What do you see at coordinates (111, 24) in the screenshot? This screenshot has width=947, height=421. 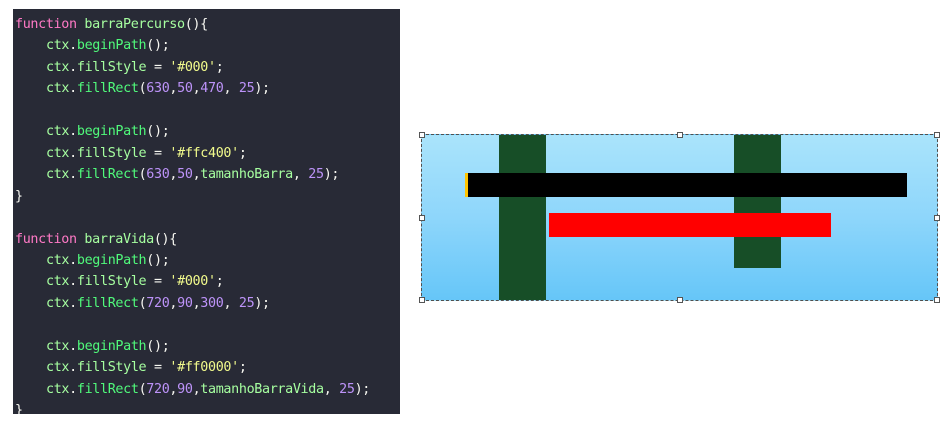 I see `code-line: function barraPercurso(){` at bounding box center [111, 24].